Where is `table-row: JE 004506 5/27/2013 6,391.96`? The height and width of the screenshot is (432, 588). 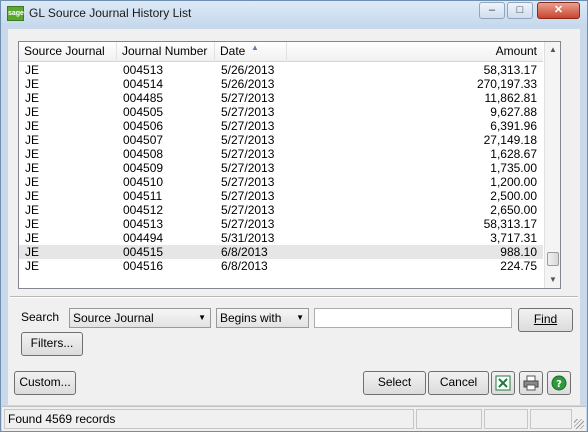 table-row: JE 004506 5/27/2013 6,391.96 is located at coordinates (281, 126).